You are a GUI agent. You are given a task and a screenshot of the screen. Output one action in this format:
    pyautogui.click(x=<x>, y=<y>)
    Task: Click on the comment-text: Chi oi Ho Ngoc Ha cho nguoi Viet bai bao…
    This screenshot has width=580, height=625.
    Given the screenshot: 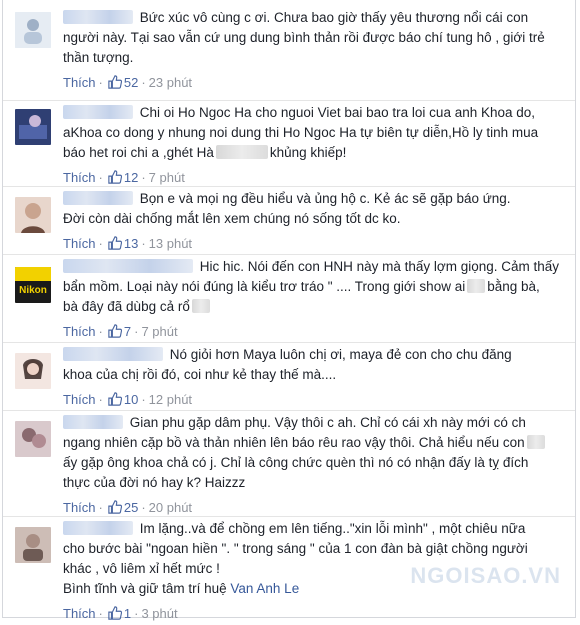 What is the action you would take?
    pyautogui.click(x=301, y=132)
    